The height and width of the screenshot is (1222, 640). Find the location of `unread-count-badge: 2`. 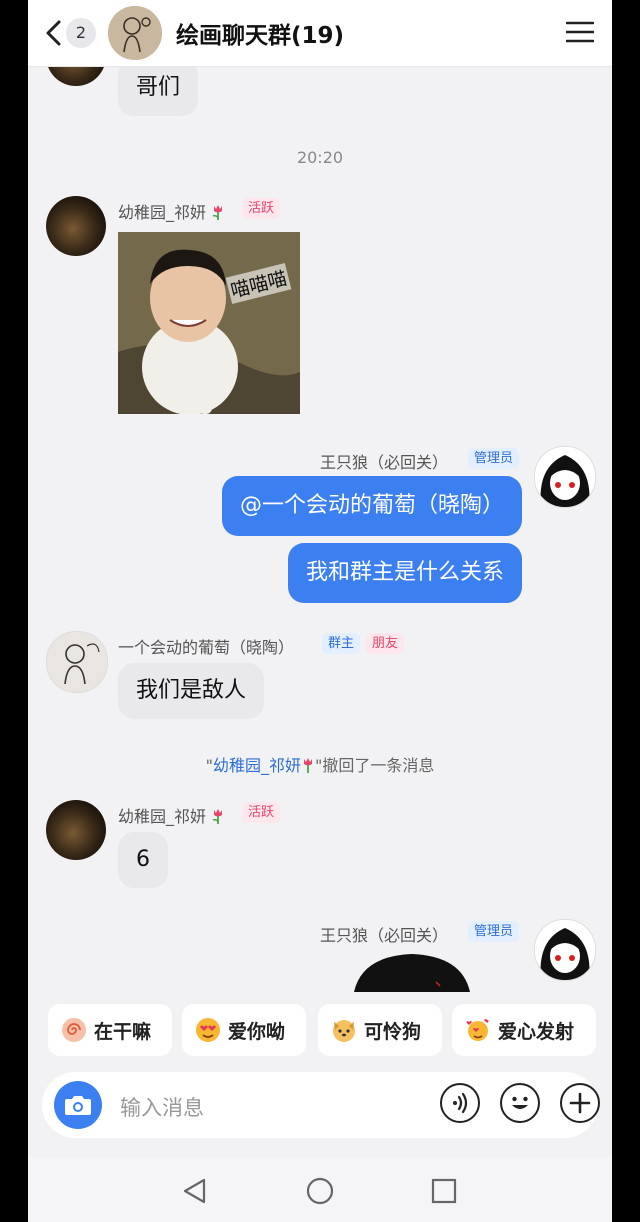

unread-count-badge: 2 is located at coordinates (81, 33).